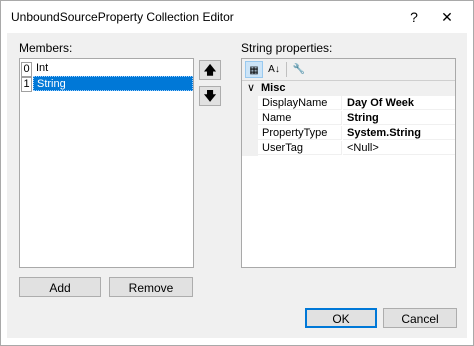 This screenshot has height=346, width=474. I want to click on property-row: Name String, so click(348, 118).